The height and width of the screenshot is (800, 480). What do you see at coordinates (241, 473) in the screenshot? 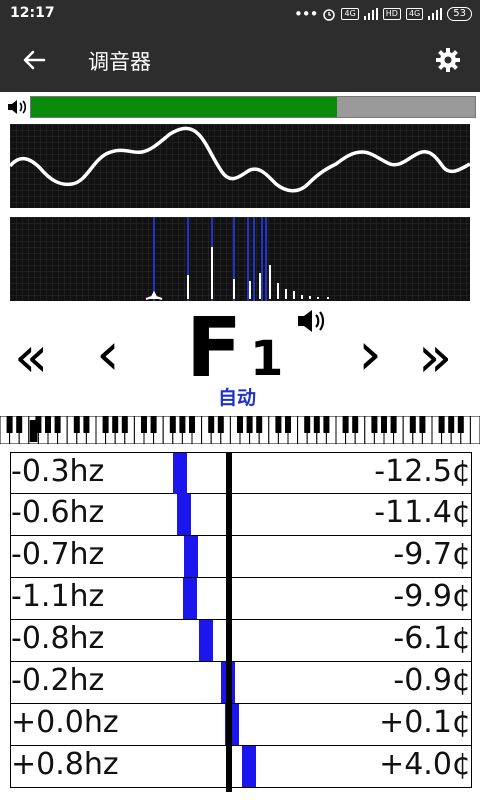
I see `reading-row: -0.3hz -12.5¢` at bounding box center [241, 473].